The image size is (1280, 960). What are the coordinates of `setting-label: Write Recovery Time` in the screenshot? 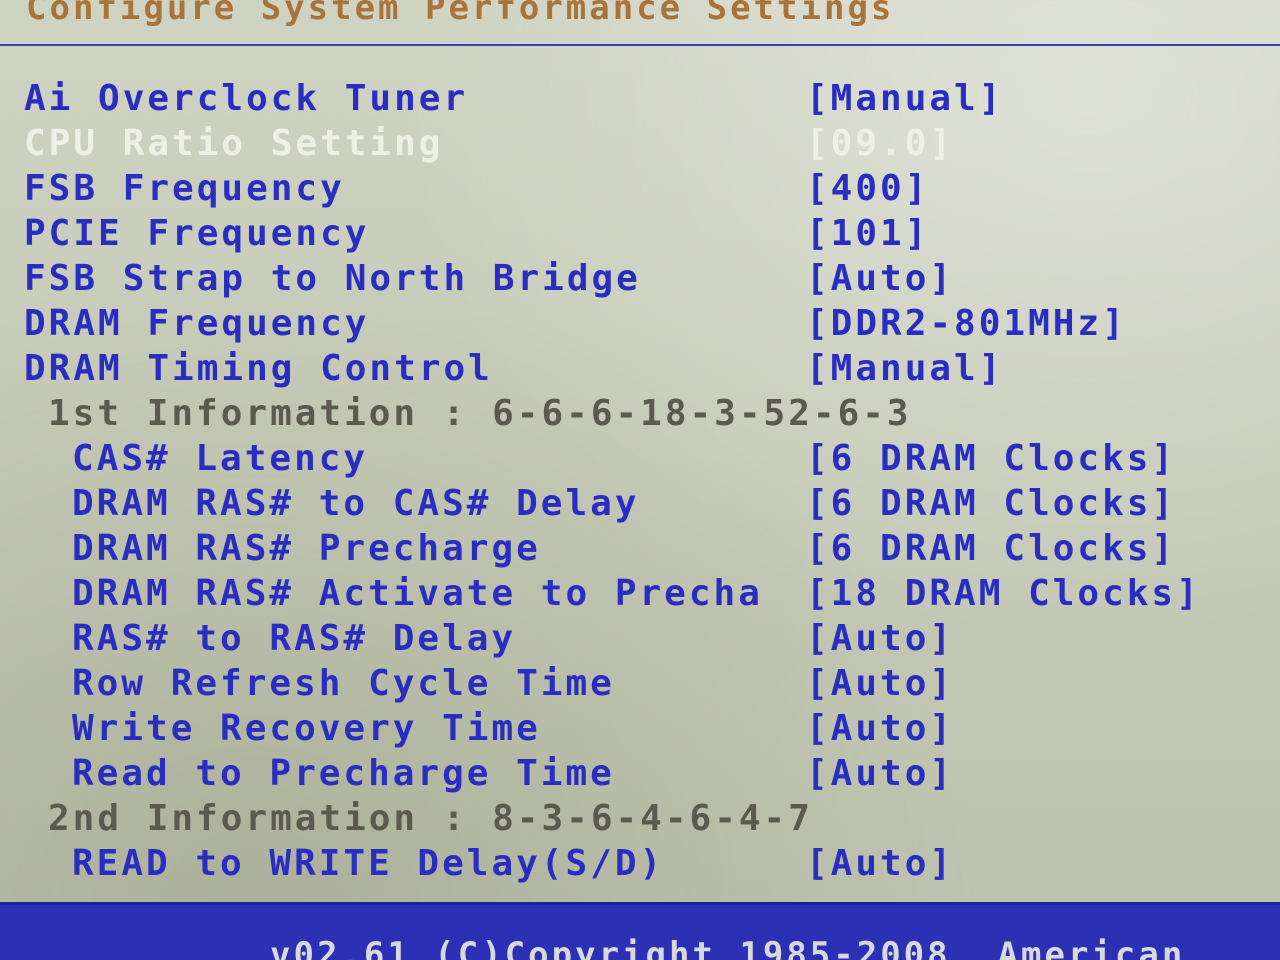 It's located at (306, 728).